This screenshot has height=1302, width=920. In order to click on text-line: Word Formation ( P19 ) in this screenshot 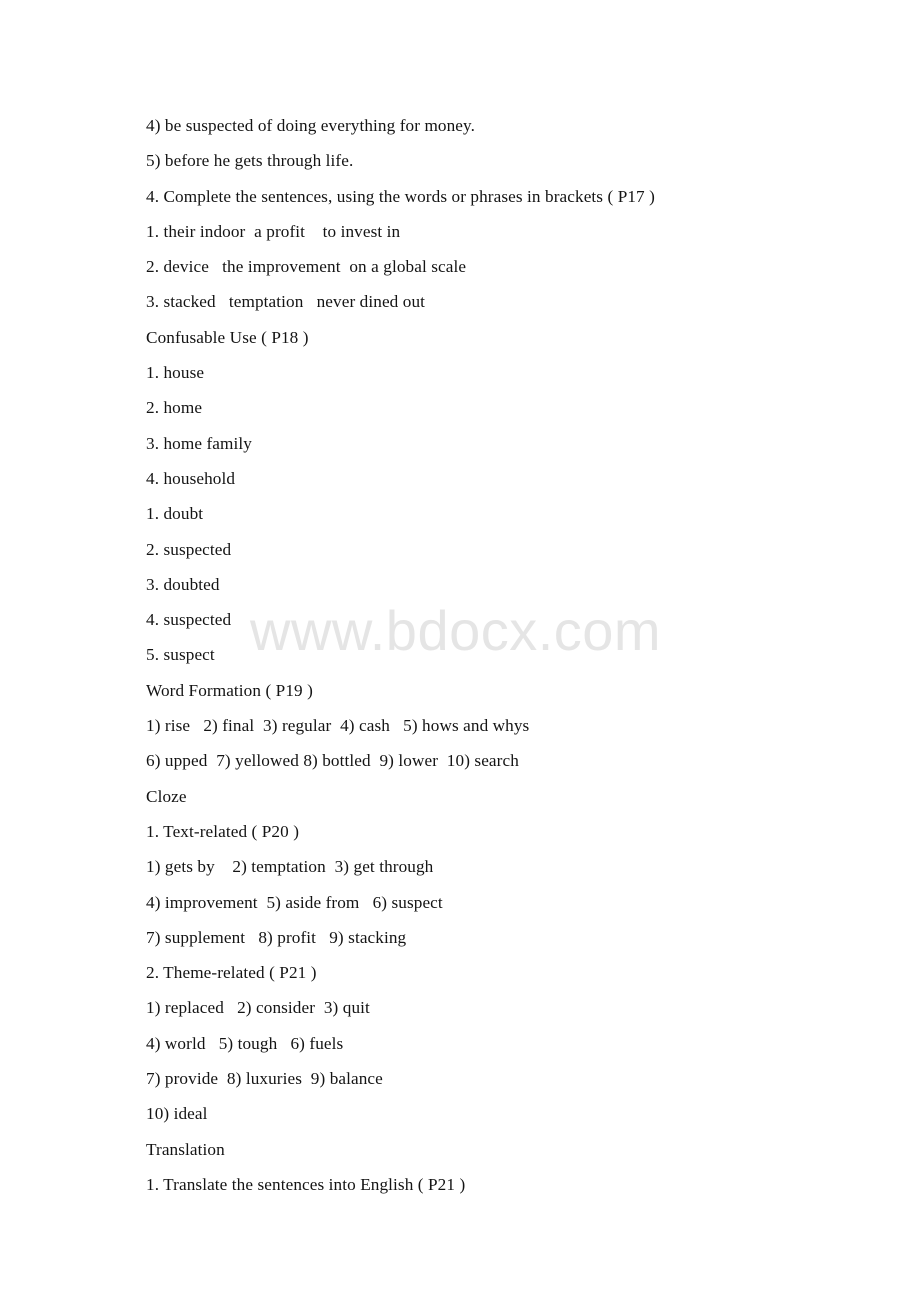, I will do `click(229, 690)`.